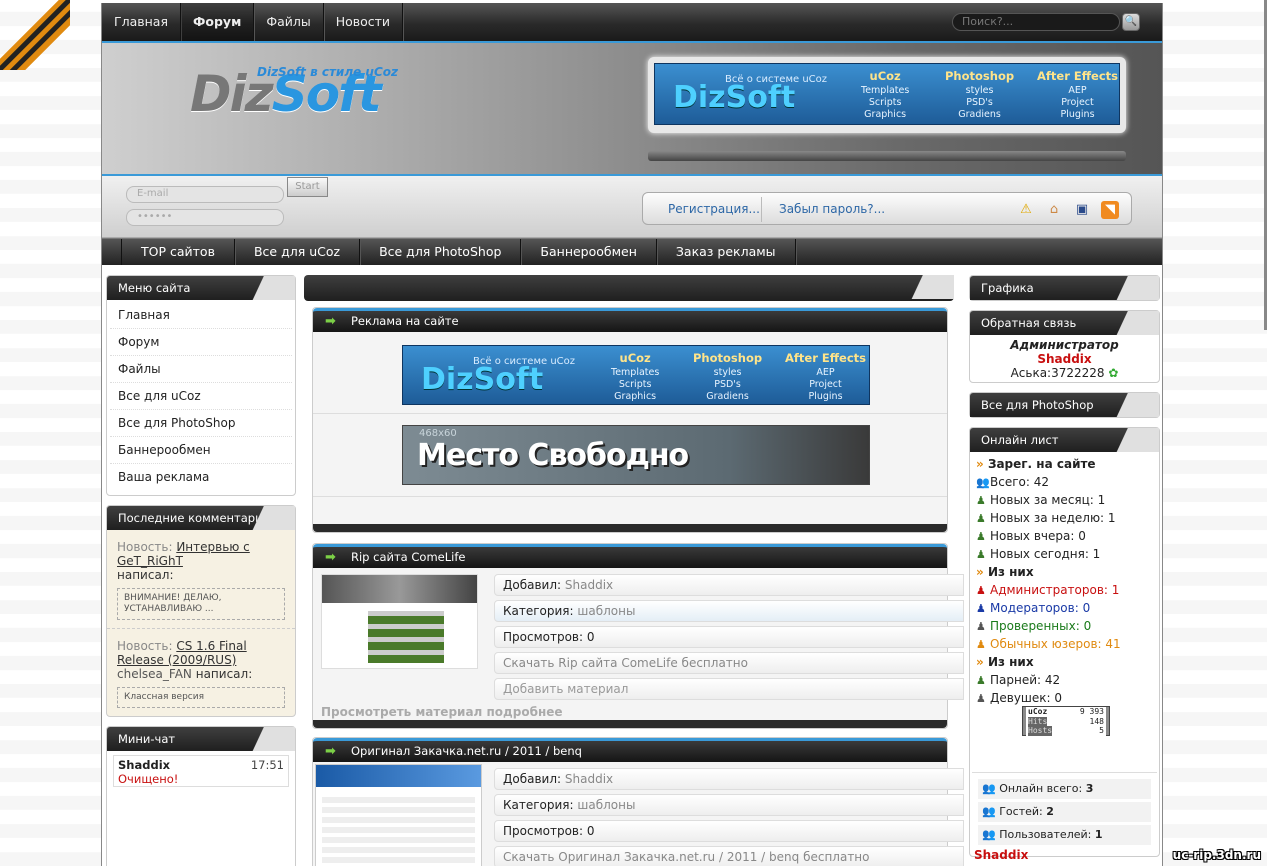 Image resolution: width=1267 pixels, height=866 pixels. I want to click on search-button: 🔍, so click(1131, 22).